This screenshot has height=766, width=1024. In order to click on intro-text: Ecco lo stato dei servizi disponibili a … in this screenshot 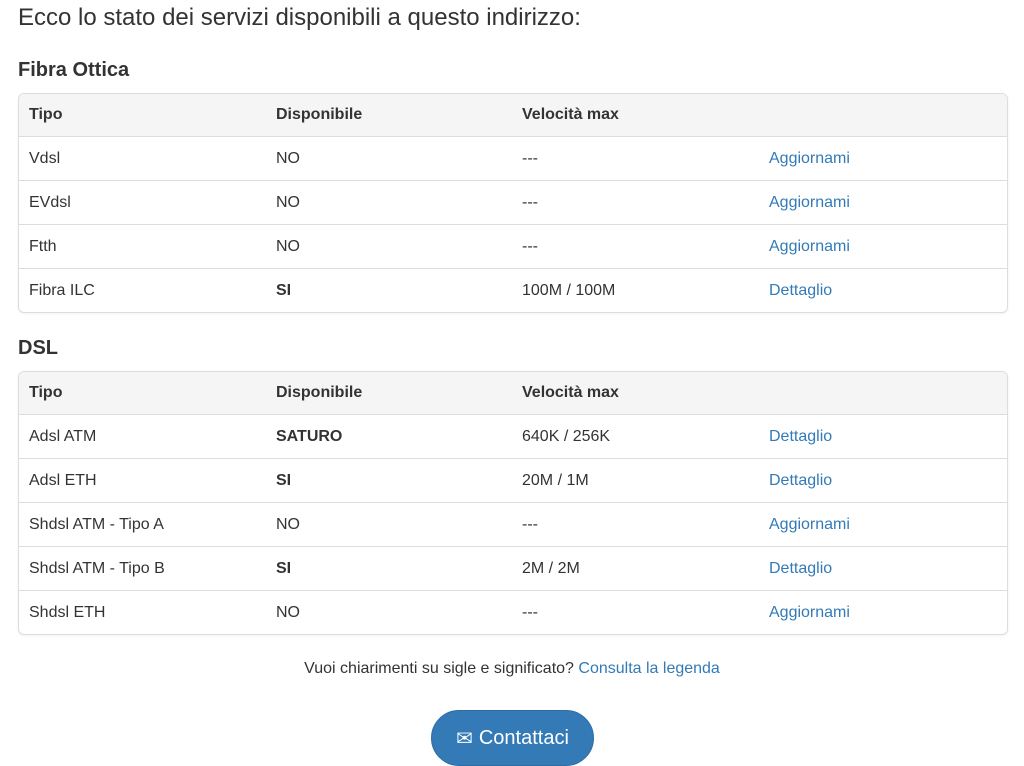, I will do `click(299, 17)`.